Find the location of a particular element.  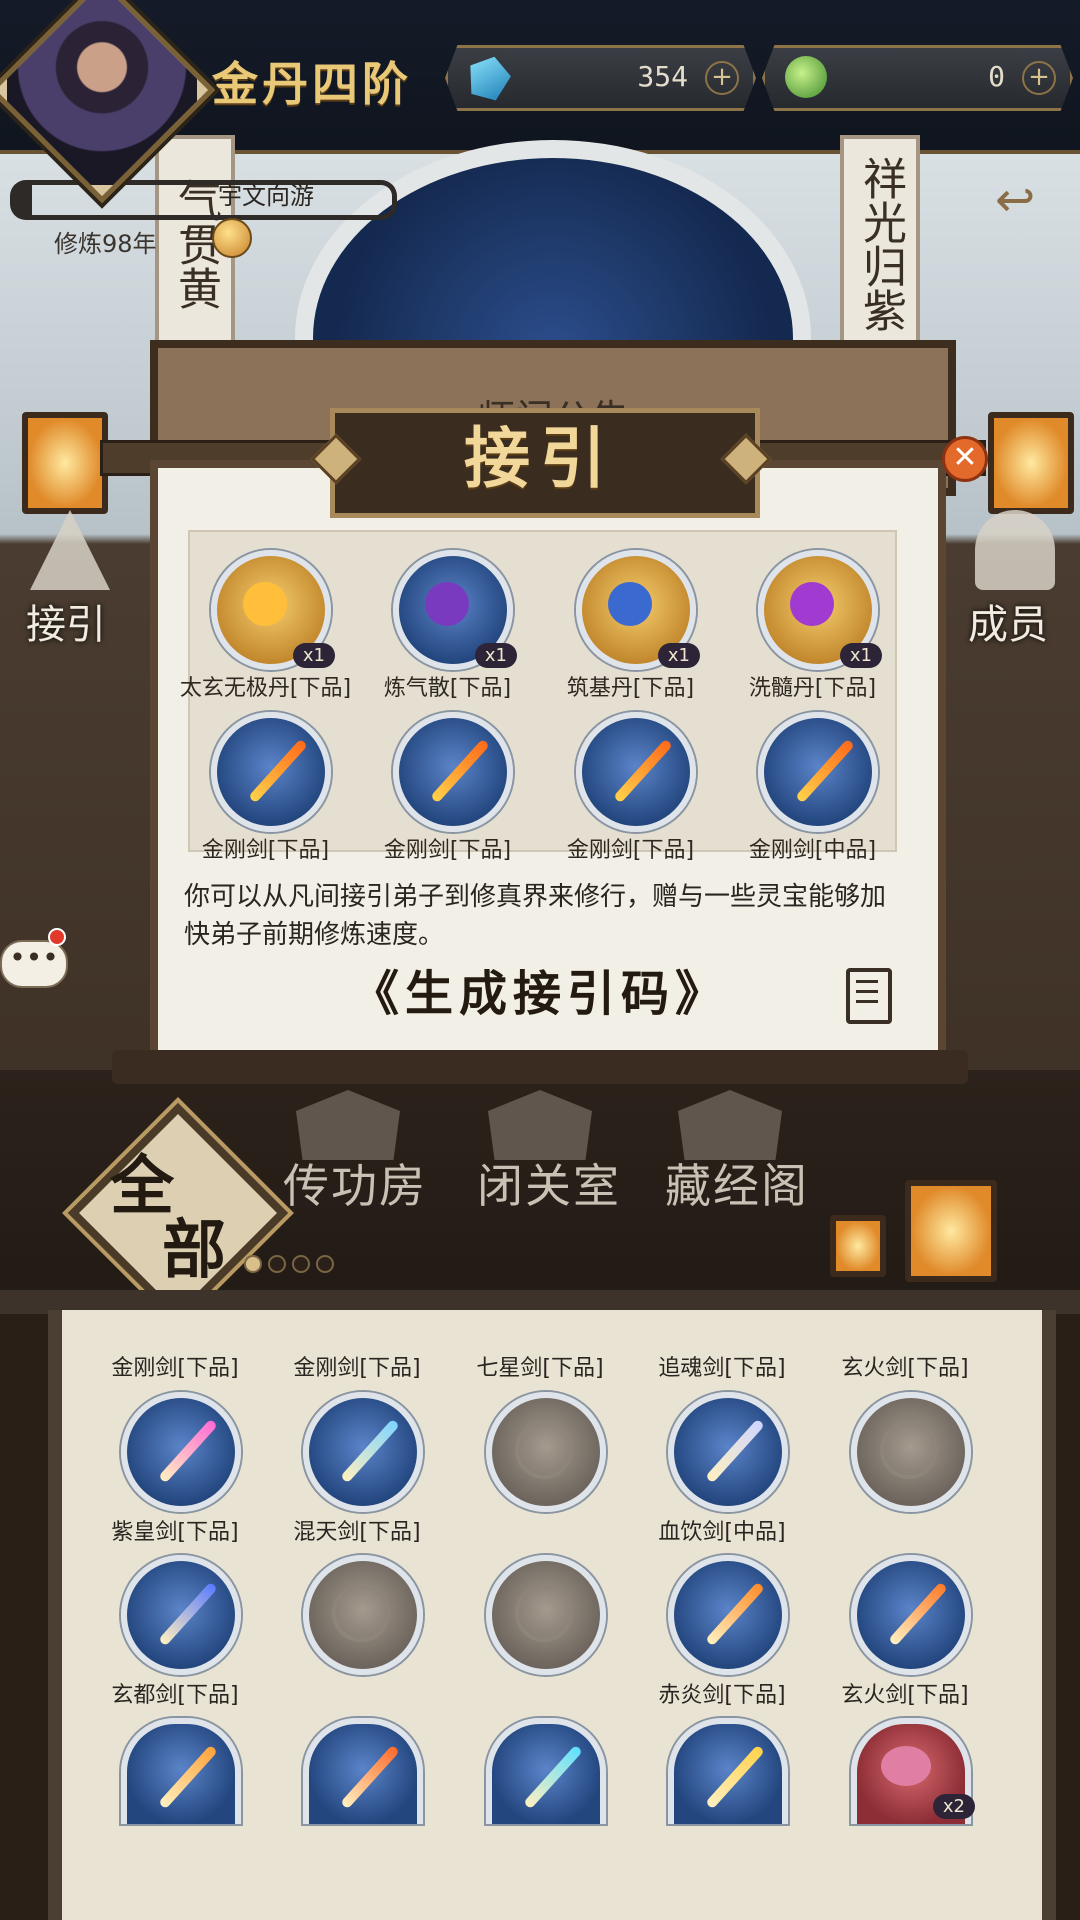

document-icon is located at coordinates (869, 996).